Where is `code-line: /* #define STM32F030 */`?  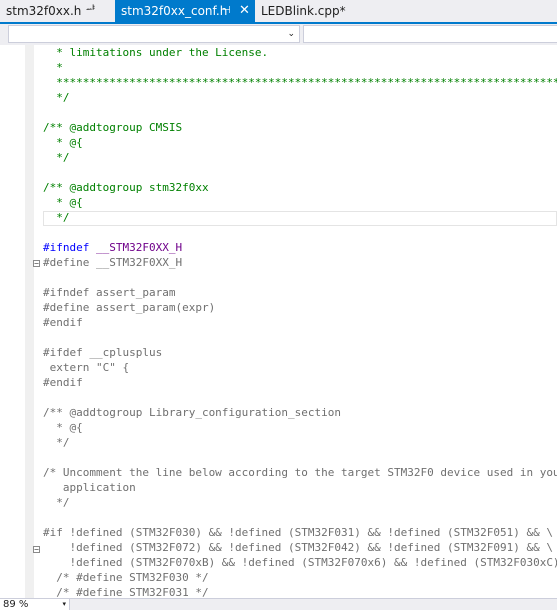
code-line: /* #define STM32F030 */ is located at coordinates (126, 577).